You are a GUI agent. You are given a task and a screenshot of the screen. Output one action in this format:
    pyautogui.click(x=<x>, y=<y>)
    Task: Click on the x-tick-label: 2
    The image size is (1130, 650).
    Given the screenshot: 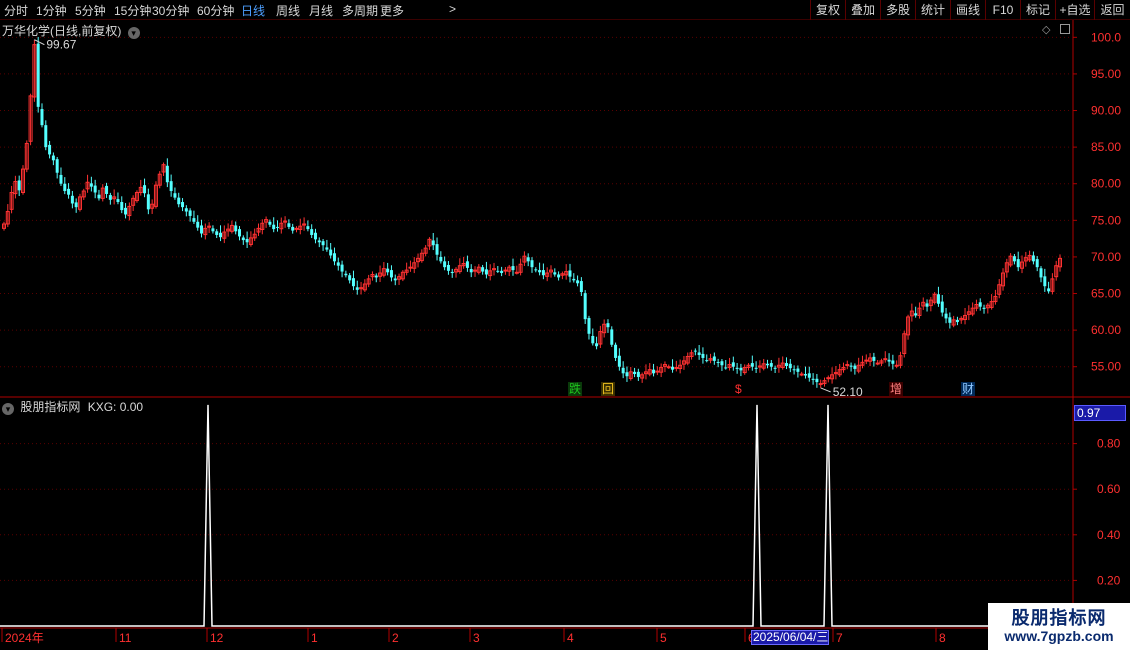 What is the action you would take?
    pyautogui.click(x=395, y=638)
    